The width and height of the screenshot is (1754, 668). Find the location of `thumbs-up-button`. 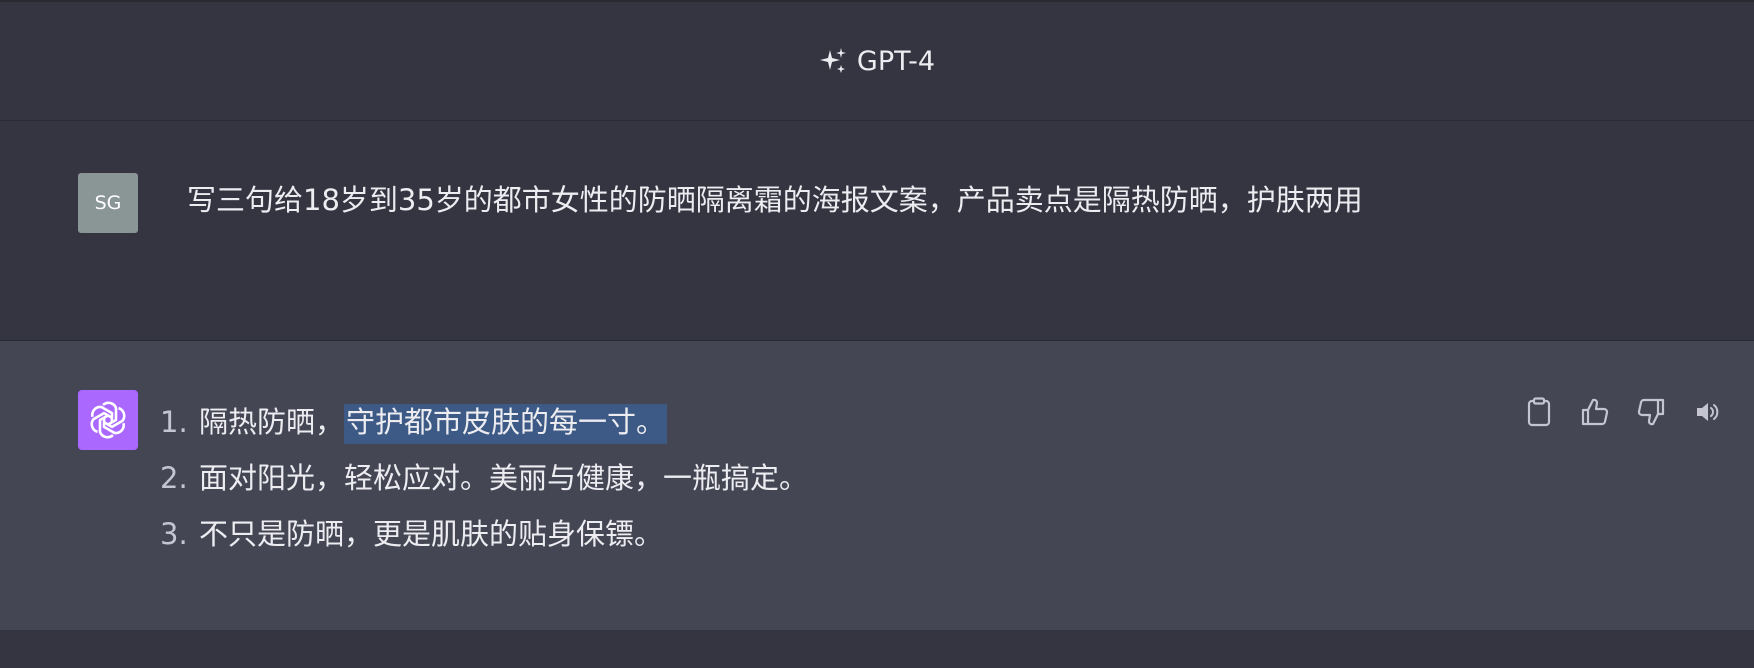

thumbs-up-button is located at coordinates (1595, 414).